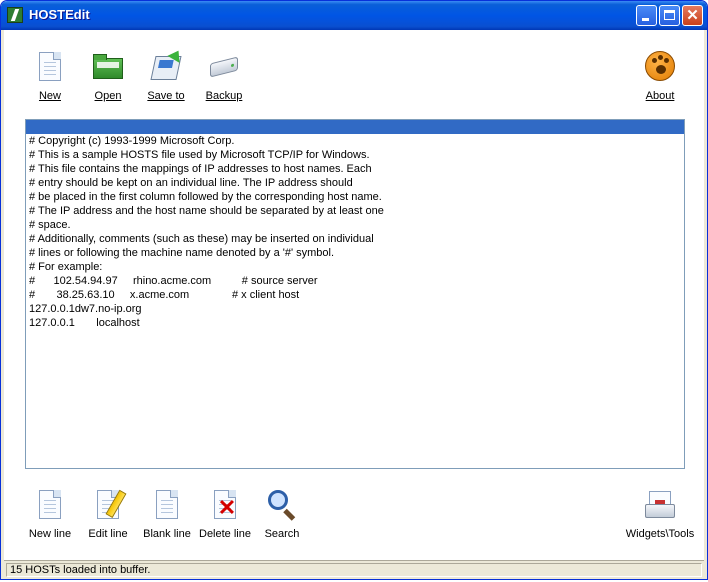 Image resolution: width=708 pixels, height=582 pixels. I want to click on status-bar: 15 HOSTs loaded into buffer., so click(354, 569).